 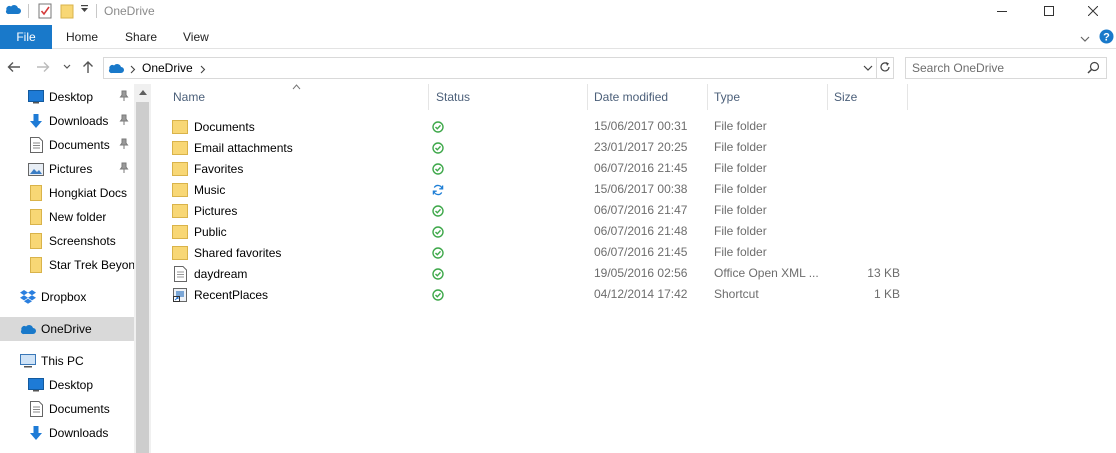 I want to click on up-arrow-icon, so click(x=88, y=67).